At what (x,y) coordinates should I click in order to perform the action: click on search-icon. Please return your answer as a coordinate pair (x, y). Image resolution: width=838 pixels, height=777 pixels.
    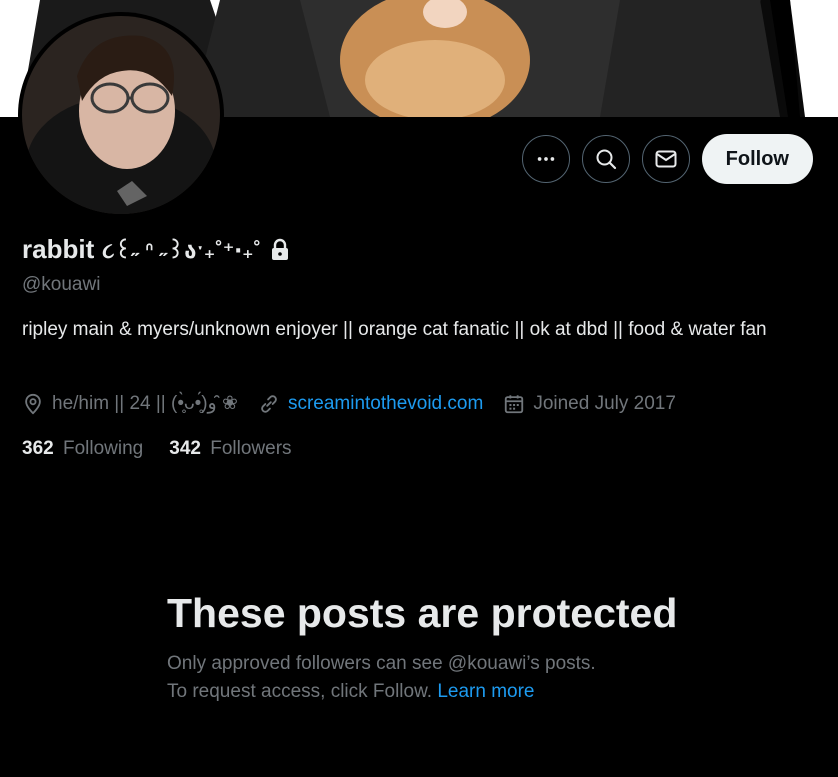
    Looking at the image, I should click on (606, 159).